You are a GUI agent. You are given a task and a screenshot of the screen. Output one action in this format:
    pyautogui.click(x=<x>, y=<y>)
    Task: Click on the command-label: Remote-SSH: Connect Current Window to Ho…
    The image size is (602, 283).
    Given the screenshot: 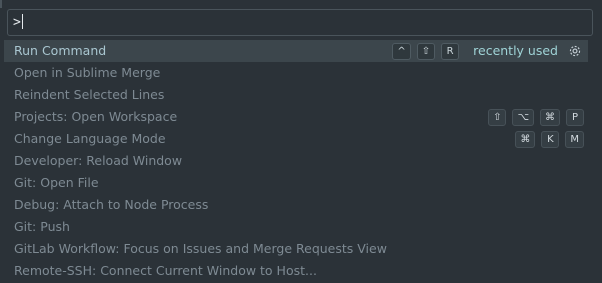 What is the action you would take?
    pyautogui.click(x=165, y=270)
    